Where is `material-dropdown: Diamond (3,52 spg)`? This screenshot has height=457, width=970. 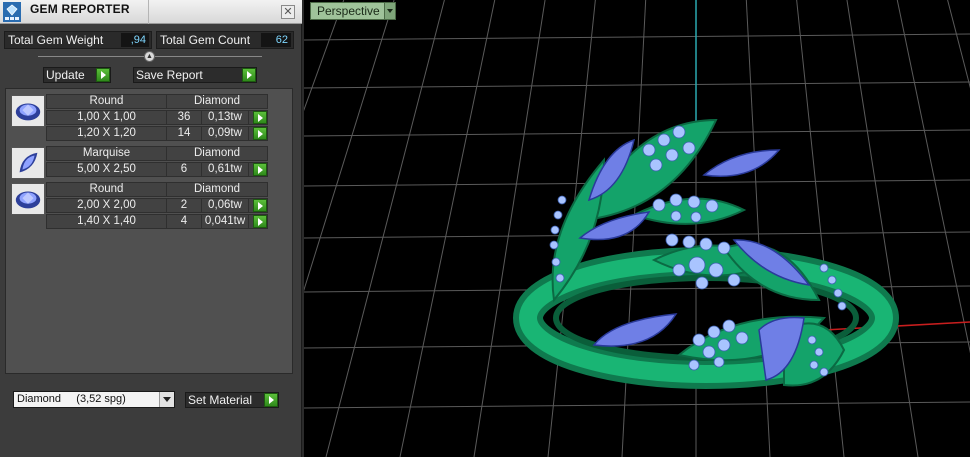
material-dropdown: Diamond (3,52 spg) is located at coordinates (94, 399).